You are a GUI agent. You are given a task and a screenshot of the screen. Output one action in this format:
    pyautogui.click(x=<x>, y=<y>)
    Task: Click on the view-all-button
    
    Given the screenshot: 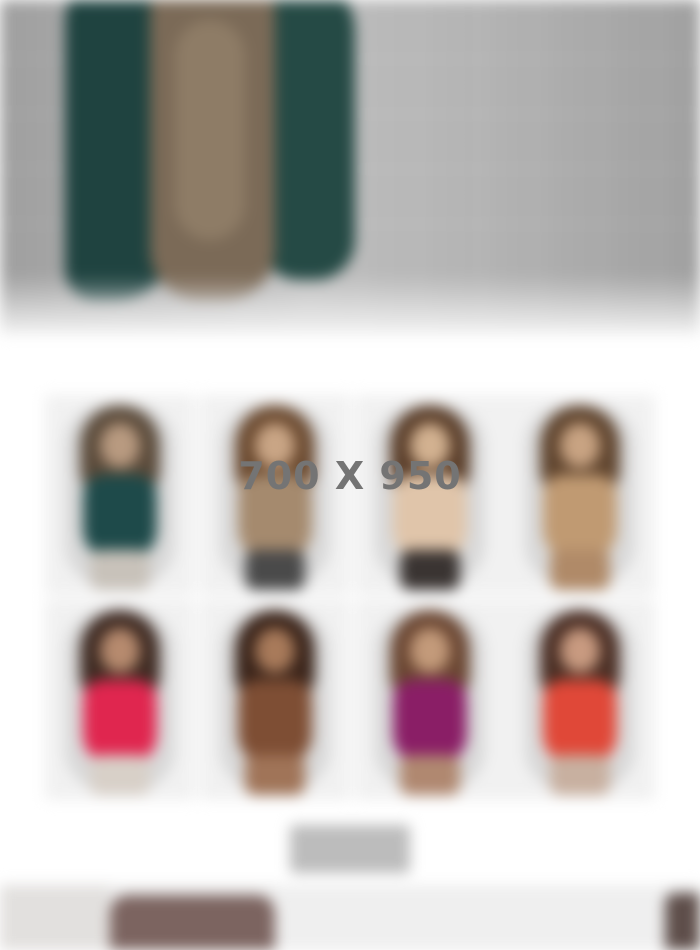 What is the action you would take?
    pyautogui.click(x=350, y=849)
    